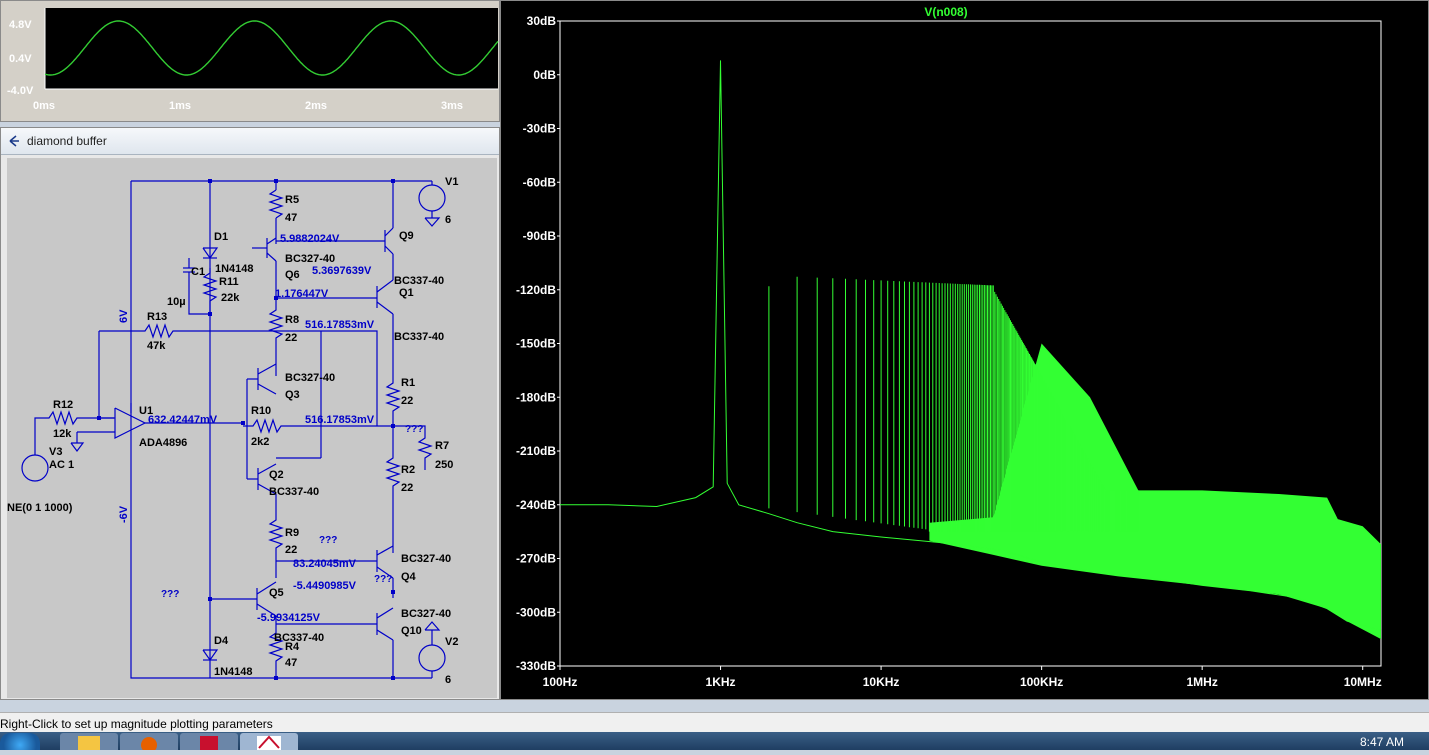 The image size is (1429, 755). What do you see at coordinates (67, 141) in the screenshot?
I see `schematic-title: diamond buffer` at bounding box center [67, 141].